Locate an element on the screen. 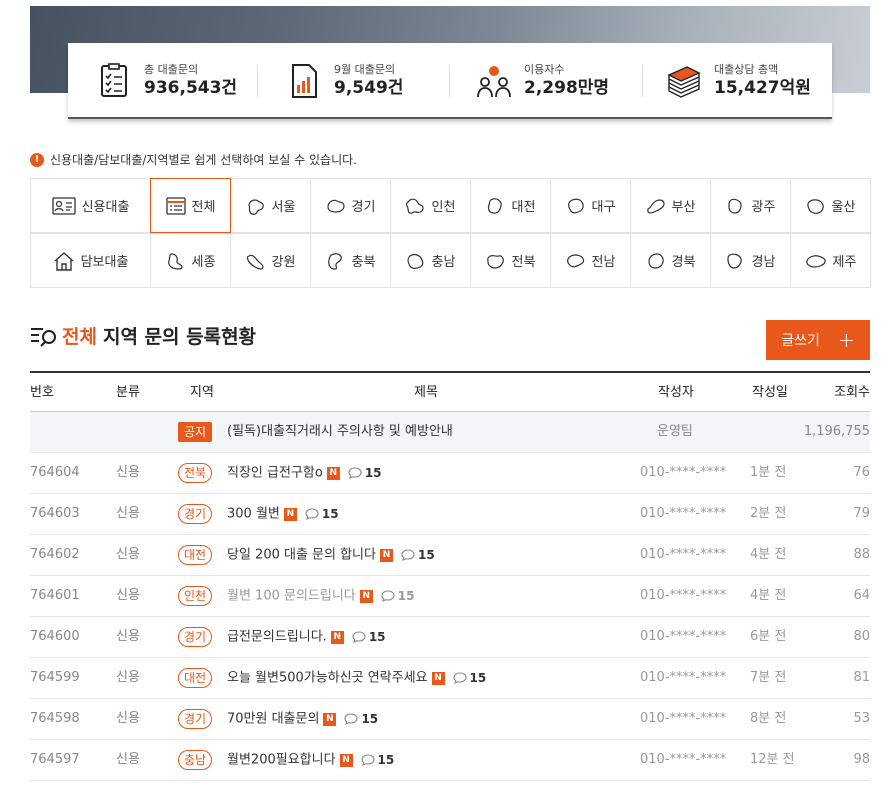 The height and width of the screenshot is (788, 883). post-number: 764601 is located at coordinates (55, 595).